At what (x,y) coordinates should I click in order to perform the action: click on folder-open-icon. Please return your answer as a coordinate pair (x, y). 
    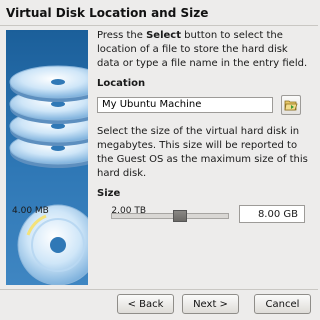
    Looking at the image, I should click on (291, 105).